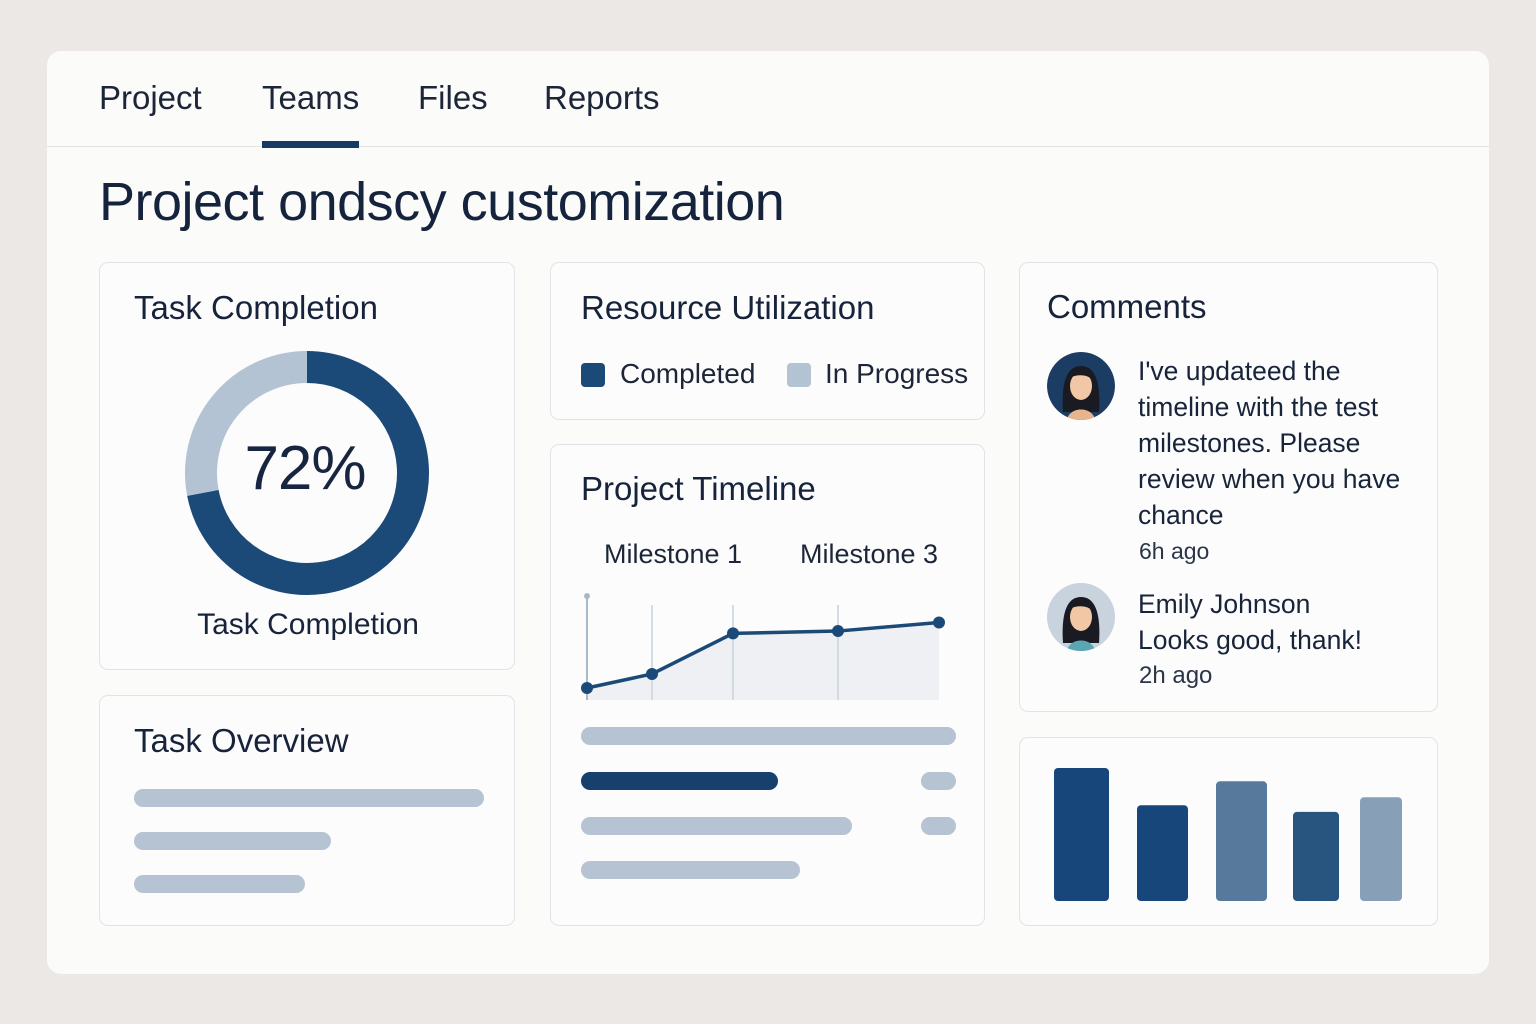 The height and width of the screenshot is (1024, 1536). I want to click on comment-time: 6h ago, so click(1174, 551).